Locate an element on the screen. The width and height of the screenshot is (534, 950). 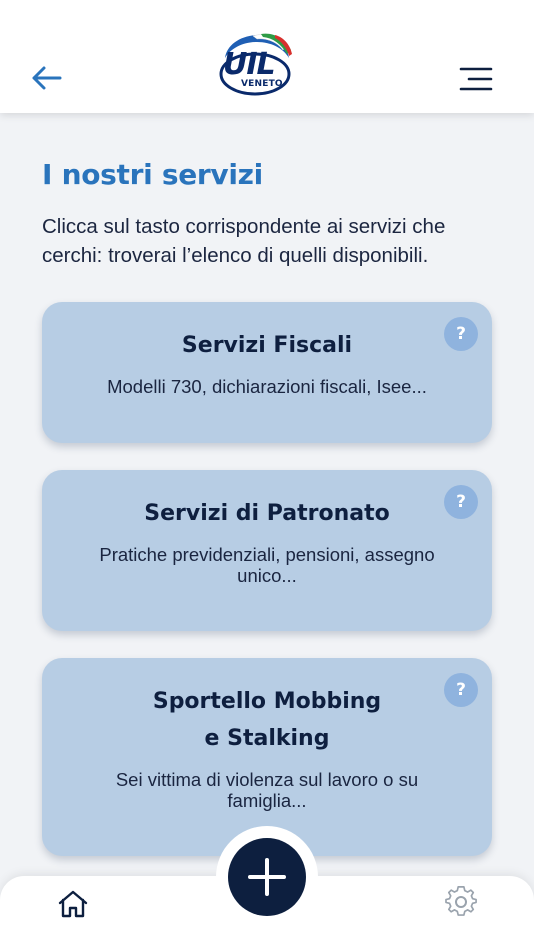
add-button is located at coordinates (267, 877).